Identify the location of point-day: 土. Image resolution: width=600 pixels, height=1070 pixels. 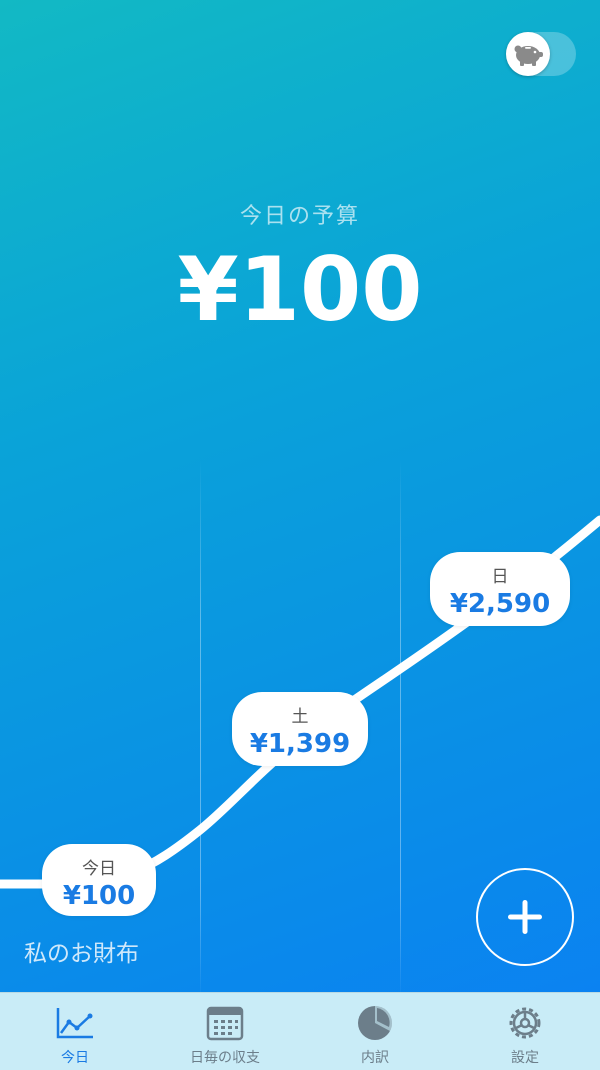
(300, 717).